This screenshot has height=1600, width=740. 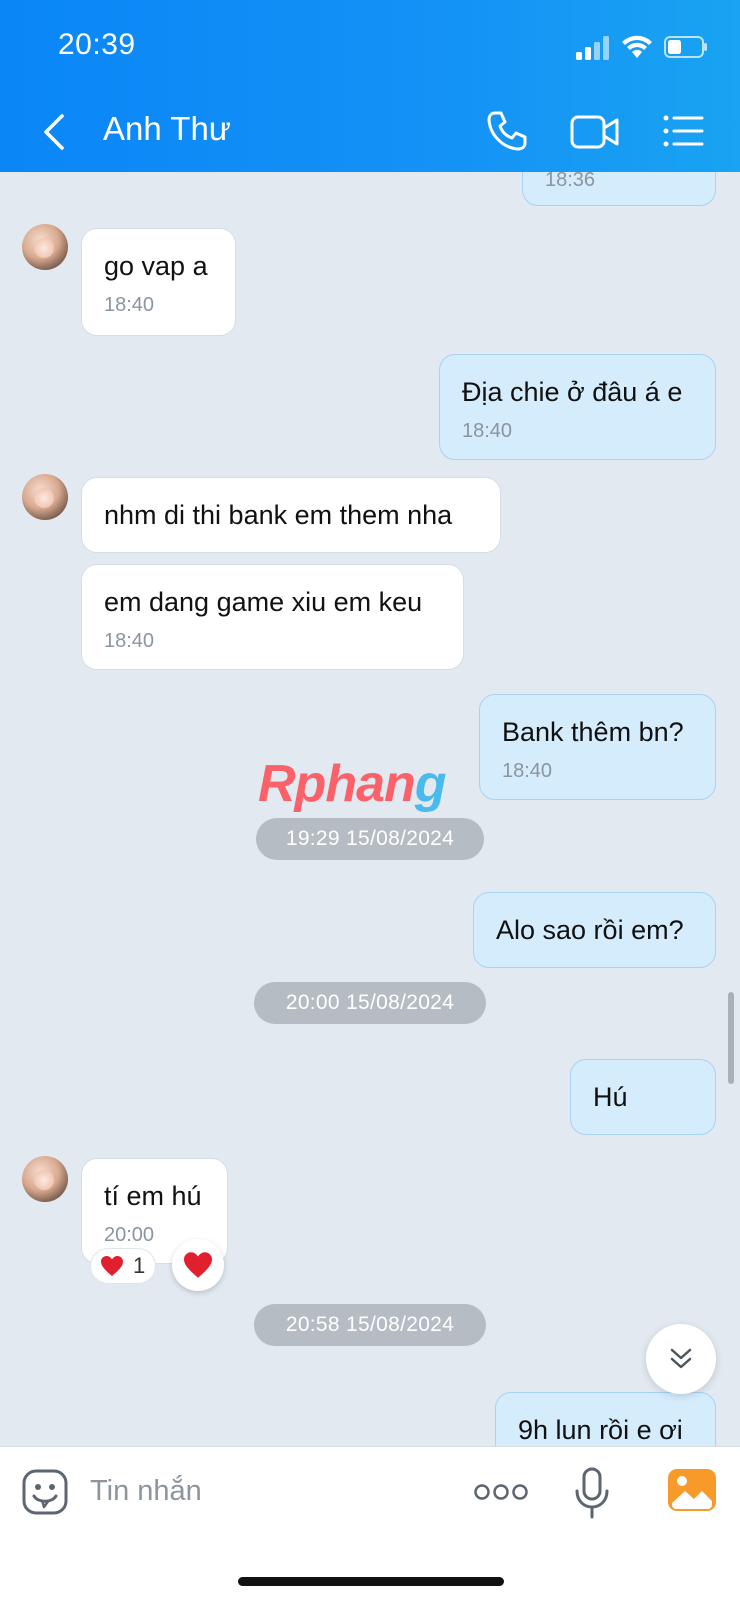 I want to click on date-separator: 19:29 15/08/2024, so click(x=370, y=839).